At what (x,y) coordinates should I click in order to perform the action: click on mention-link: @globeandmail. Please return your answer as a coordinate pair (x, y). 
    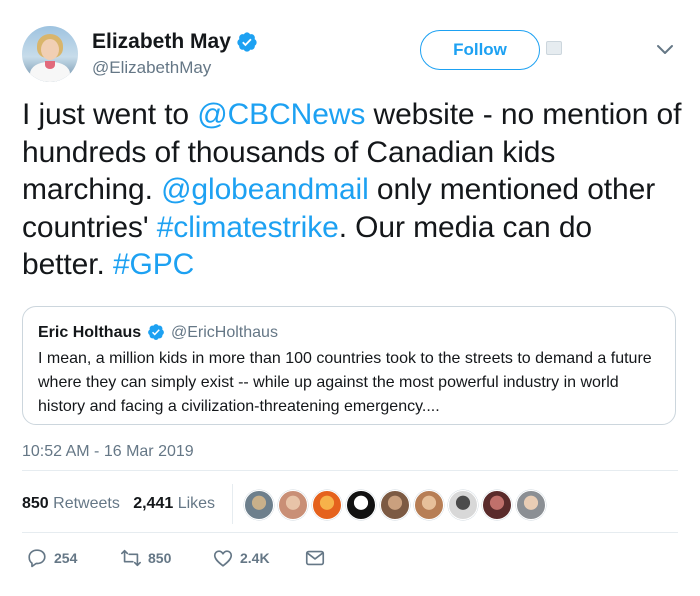
    Looking at the image, I should click on (265, 189).